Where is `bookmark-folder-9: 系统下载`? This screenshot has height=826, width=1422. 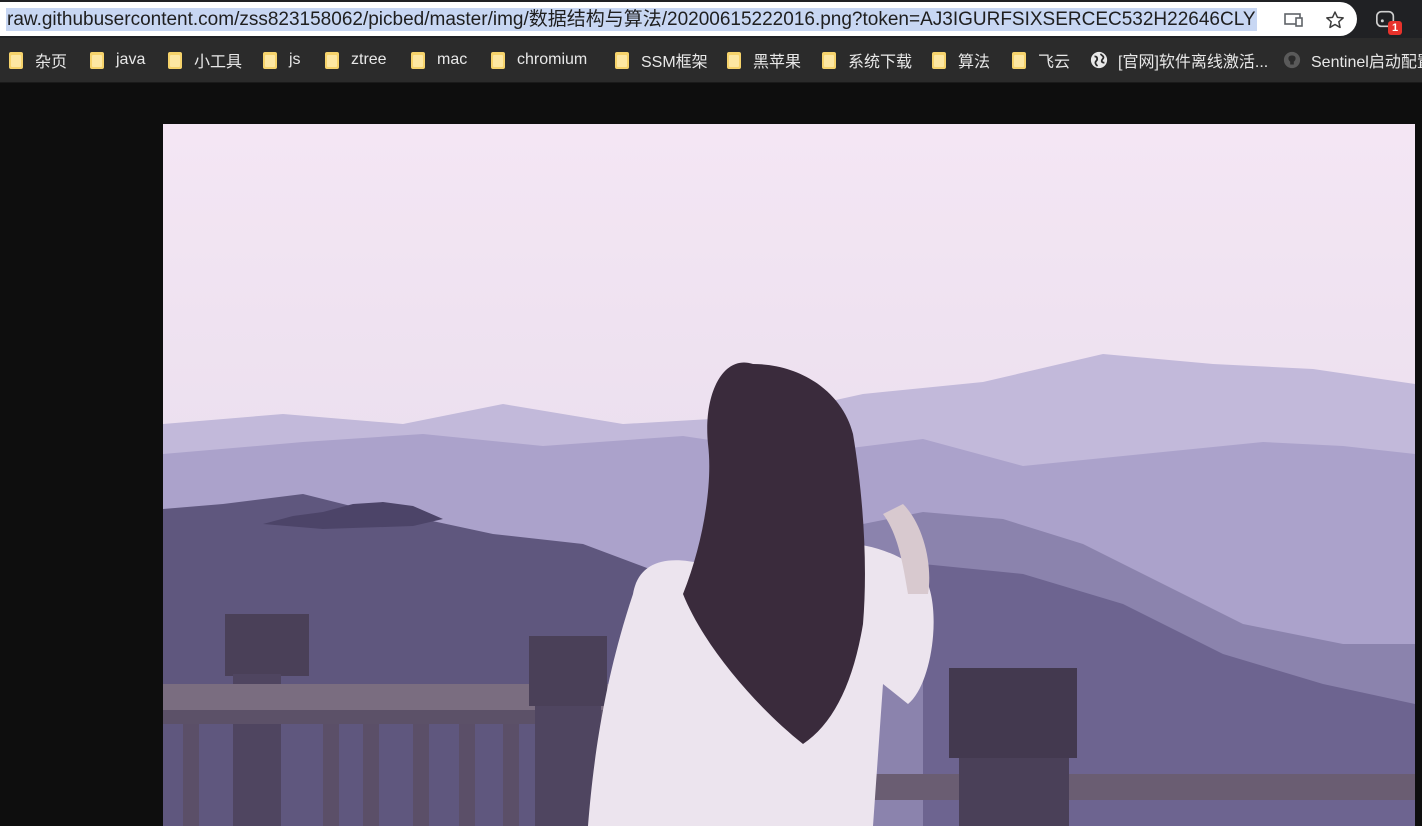
bookmark-folder-9: 系统下载 is located at coordinates (867, 60).